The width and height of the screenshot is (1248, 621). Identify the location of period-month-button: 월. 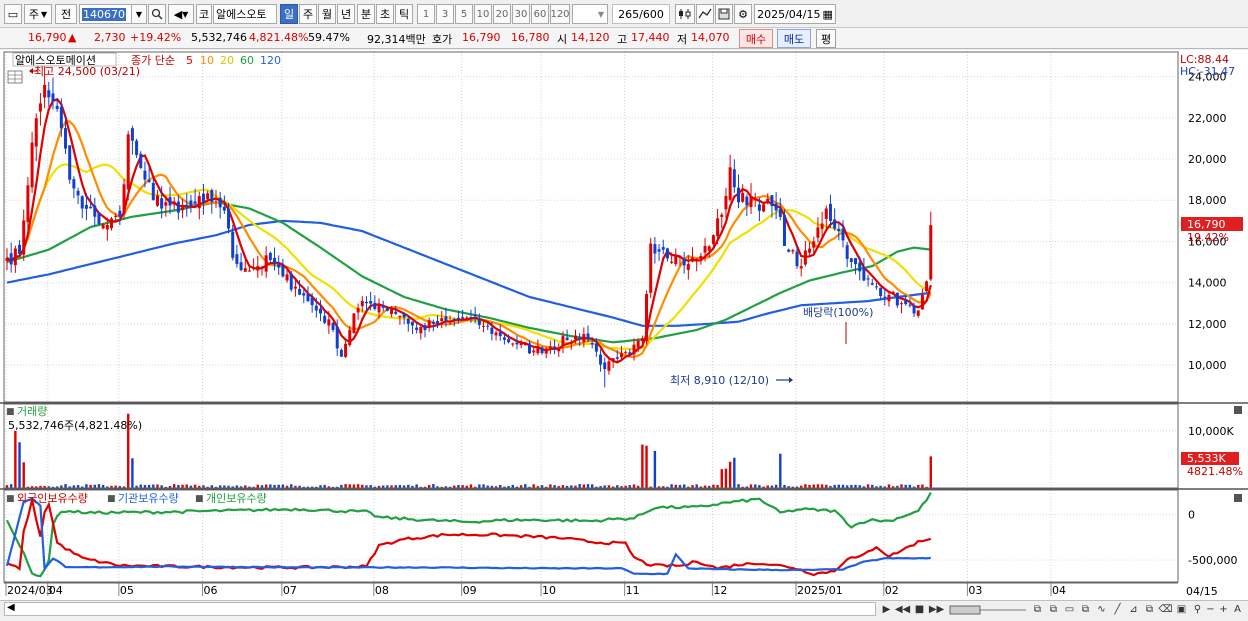
(327, 14).